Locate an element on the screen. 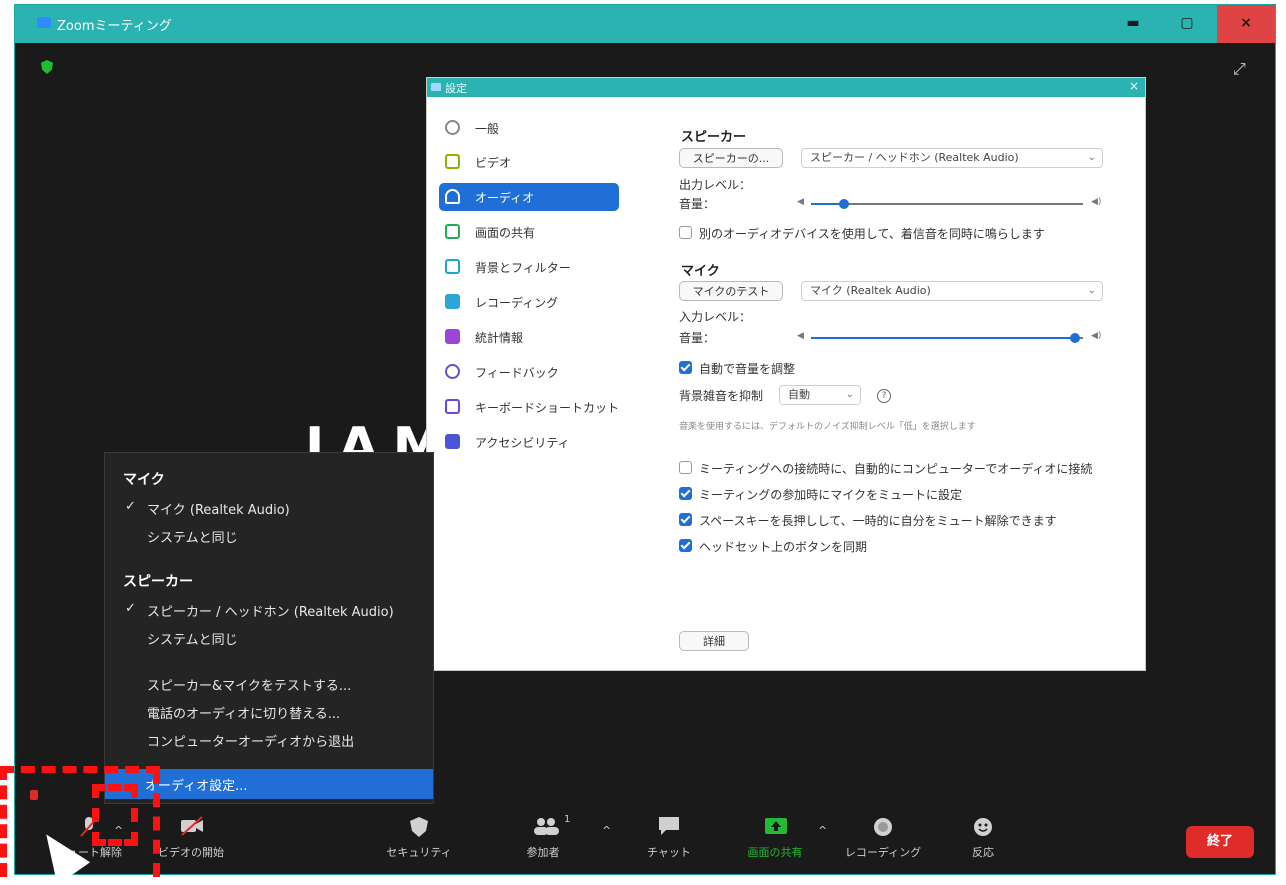 The image size is (1286, 885). background-icon is located at coordinates (452, 266).